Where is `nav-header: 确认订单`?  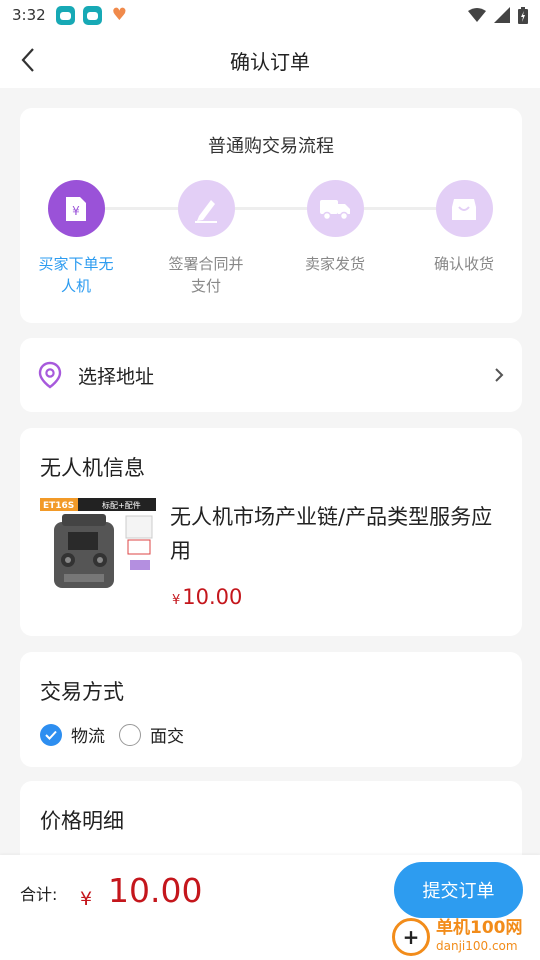 nav-header: 确认订单 is located at coordinates (270, 59).